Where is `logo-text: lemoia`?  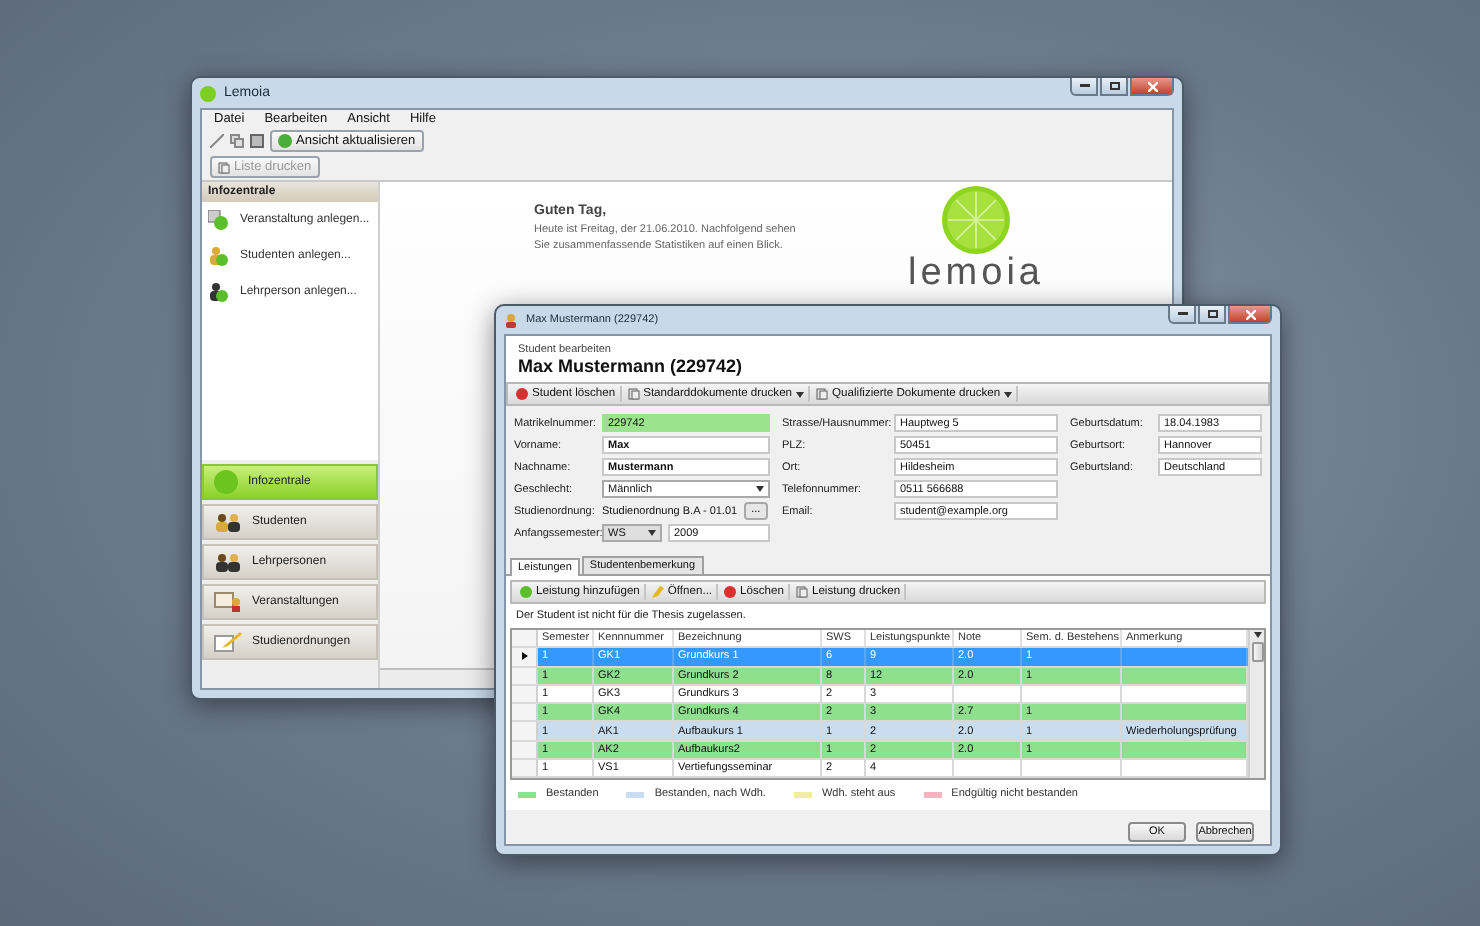
logo-text: lemoia is located at coordinates (976, 273).